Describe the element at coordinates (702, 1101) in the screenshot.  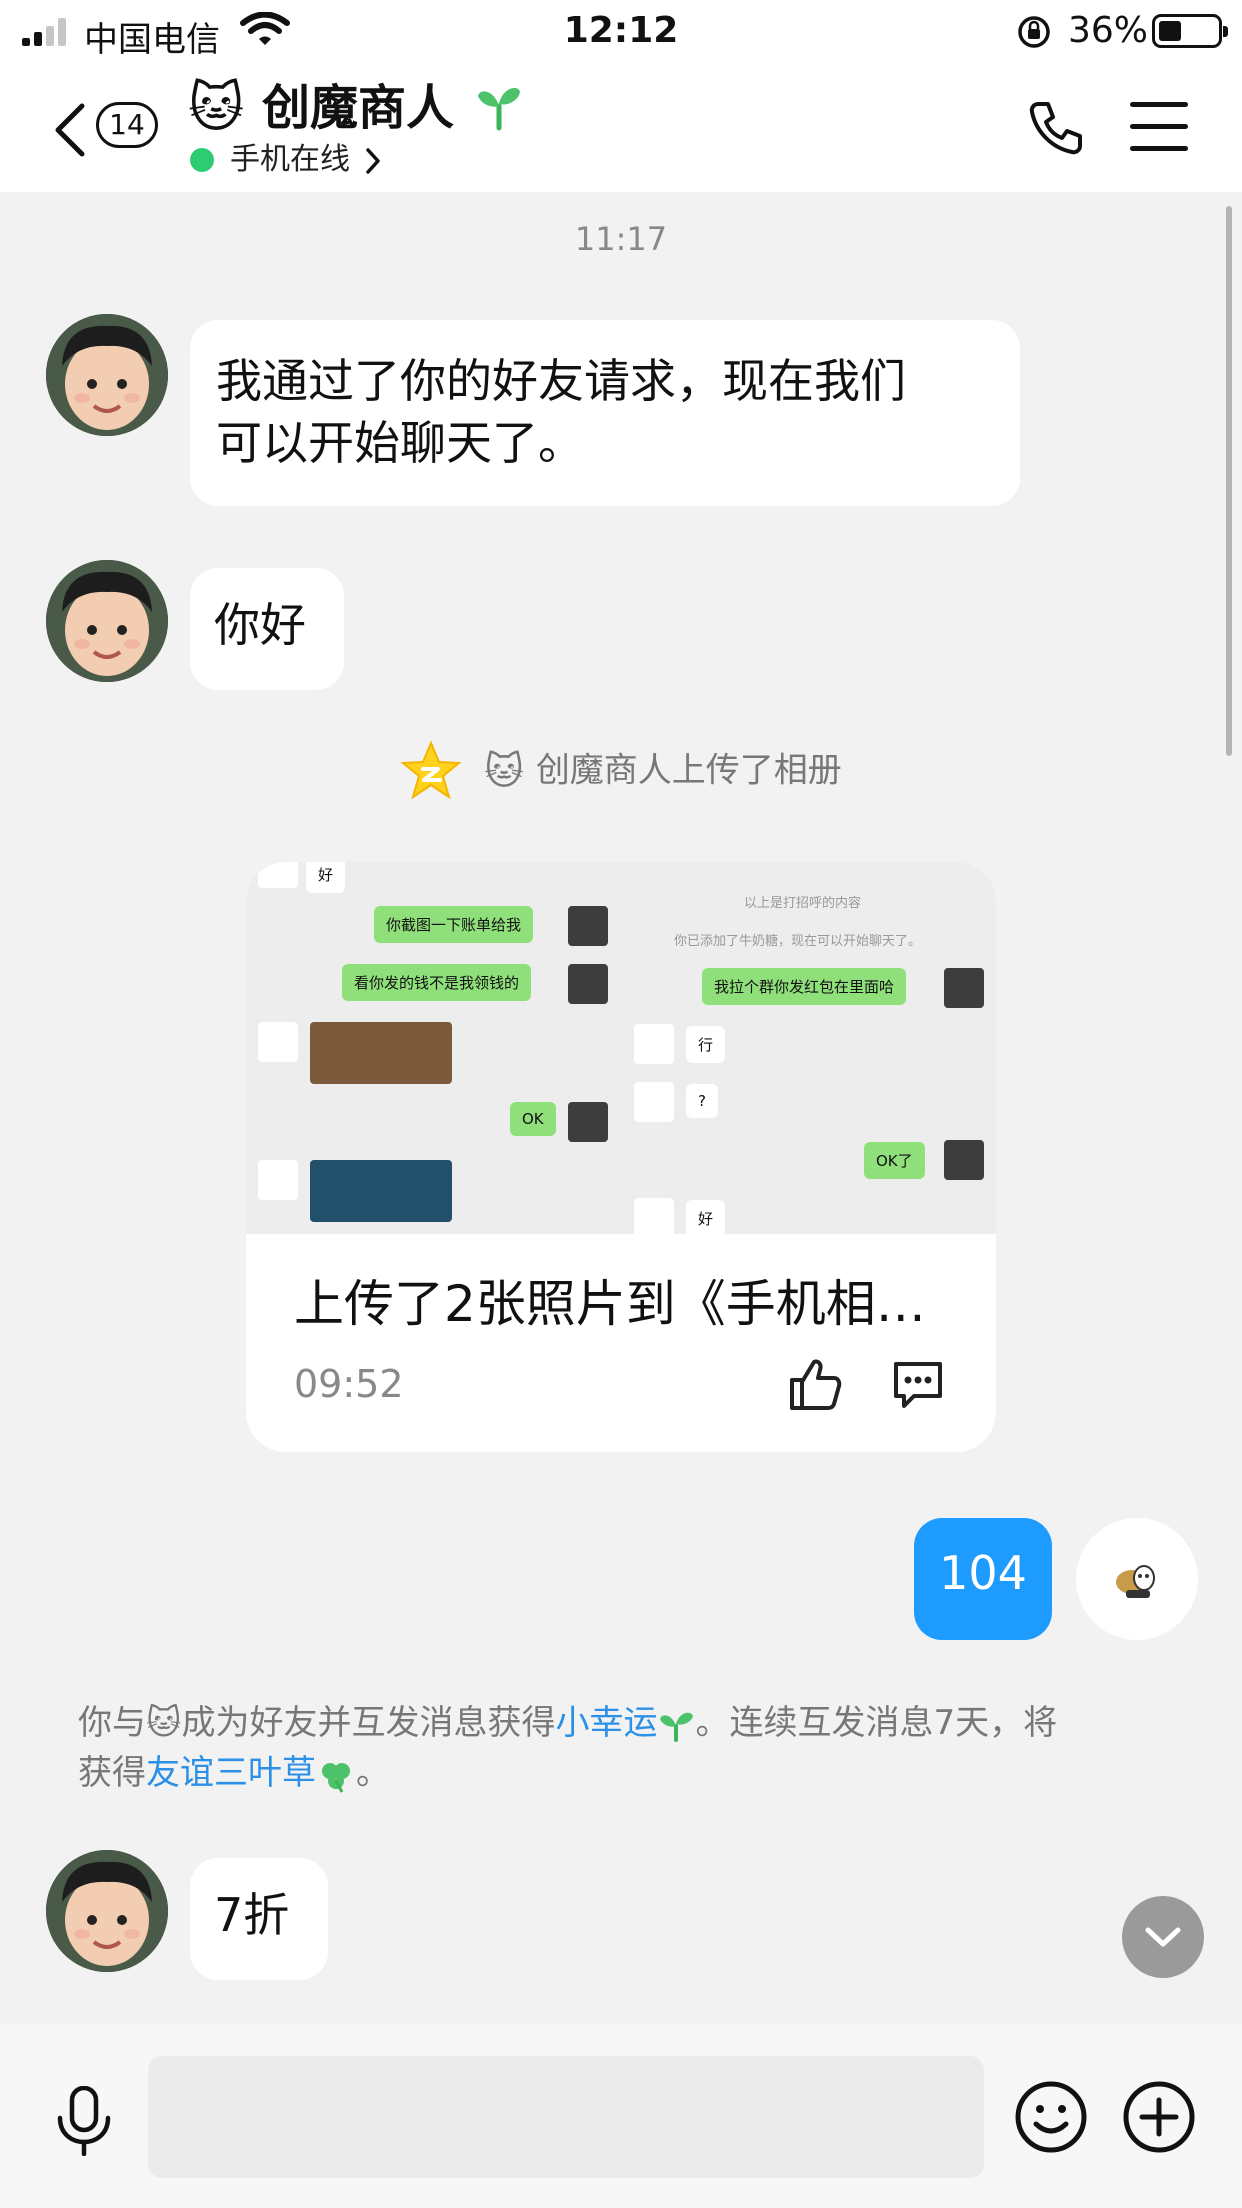
I see `mini-bubble: ?` at that location.